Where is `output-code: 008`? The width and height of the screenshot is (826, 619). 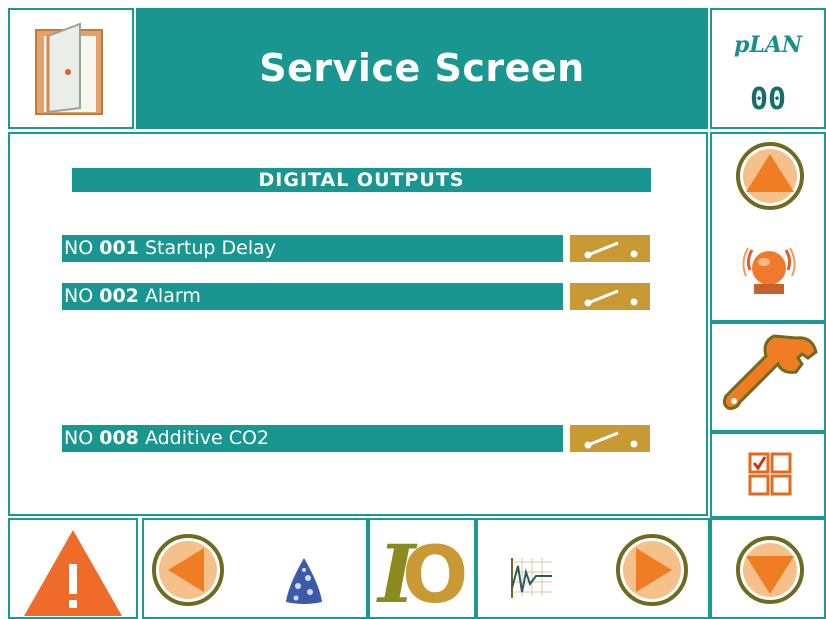 output-code: 008 is located at coordinates (119, 438).